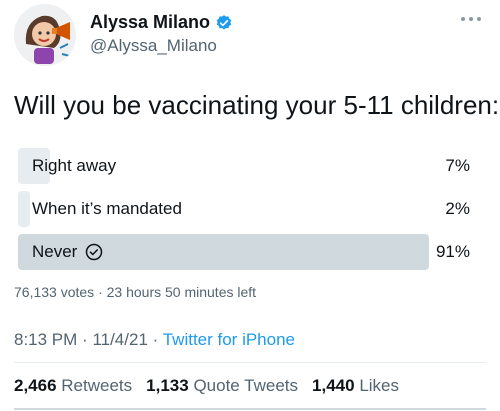 The image size is (500, 411). What do you see at coordinates (333, 385) in the screenshot?
I see `likes-count: 1,440` at bounding box center [333, 385].